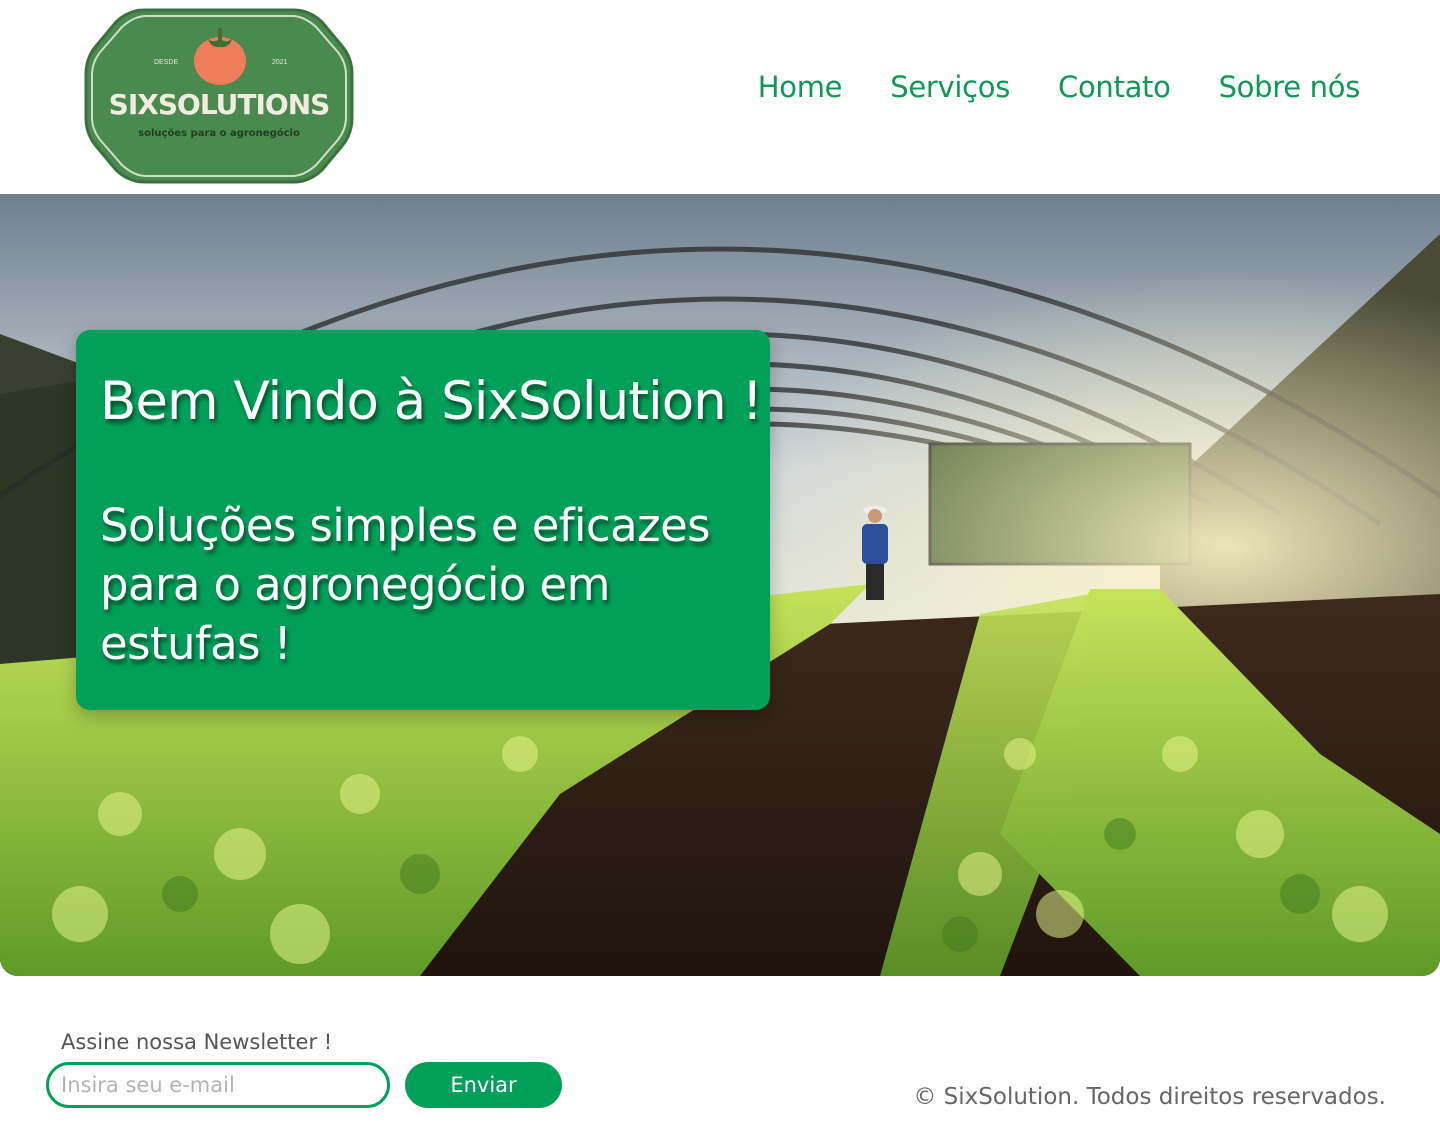 This screenshot has height=1124, width=1440. What do you see at coordinates (280, 62) in the screenshot?
I see `logo-since-year: 2021` at bounding box center [280, 62].